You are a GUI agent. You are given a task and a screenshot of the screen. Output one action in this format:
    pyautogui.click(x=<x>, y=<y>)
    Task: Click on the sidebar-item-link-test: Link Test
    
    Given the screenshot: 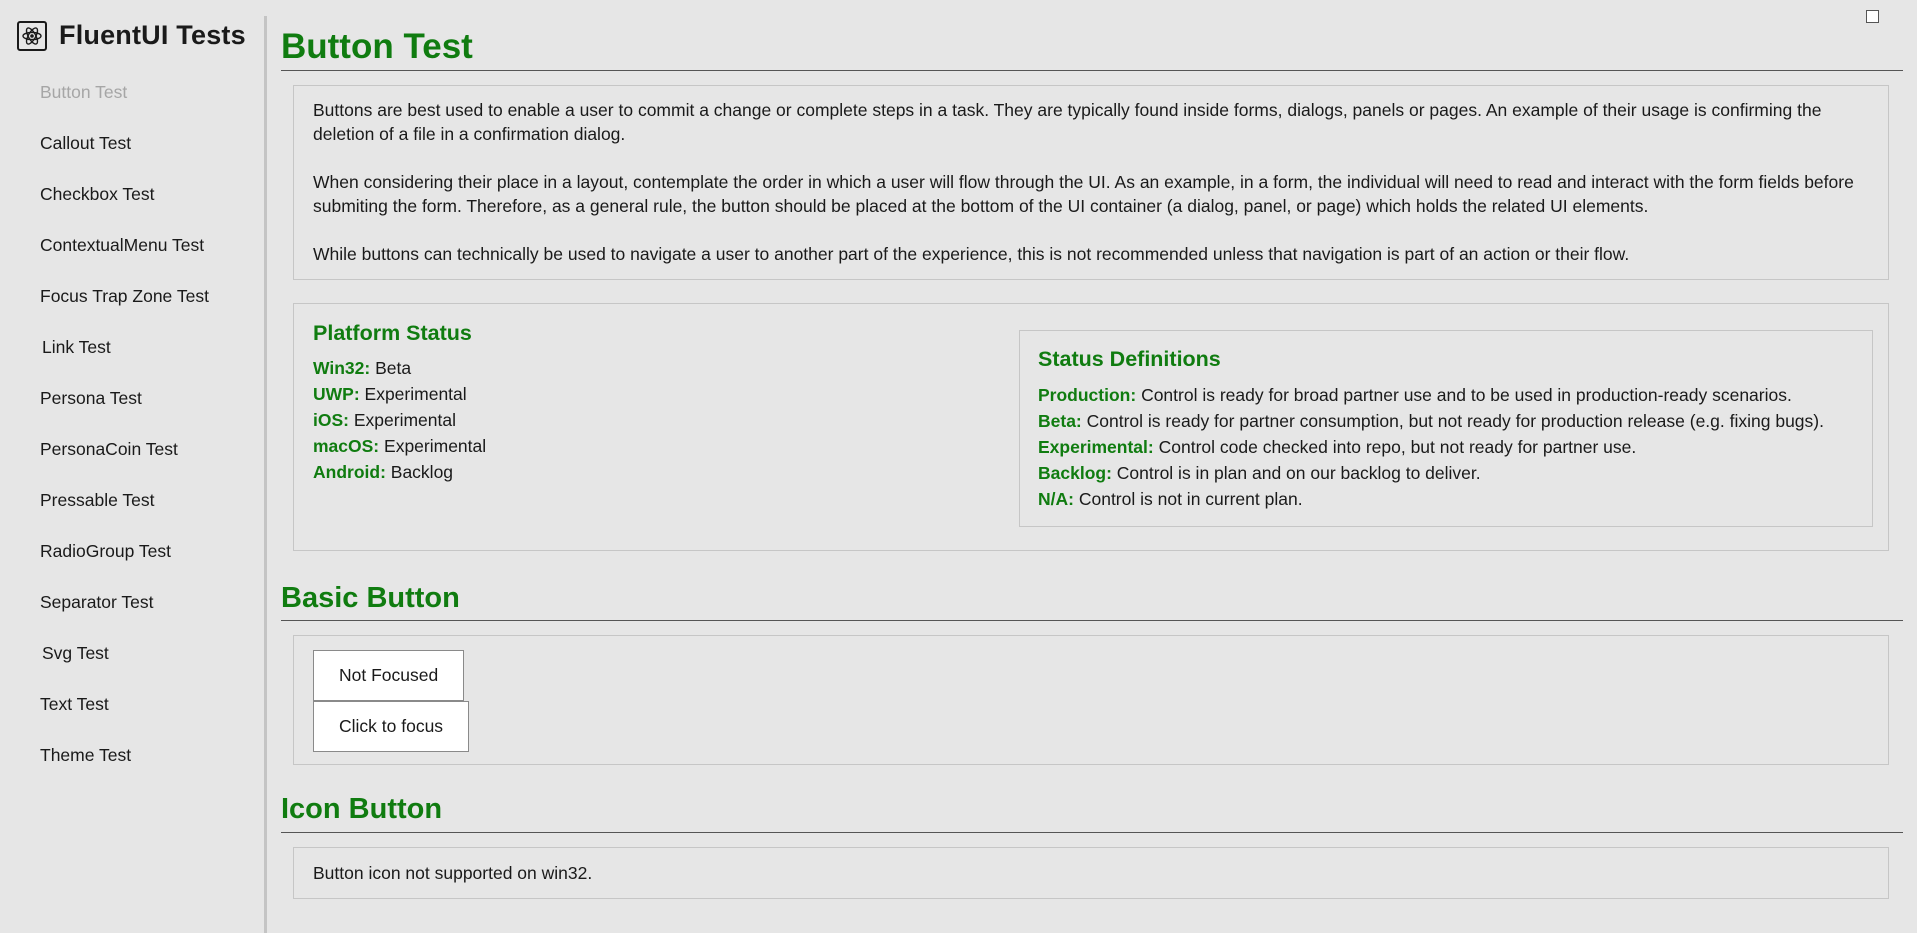 What is the action you would take?
    pyautogui.click(x=76, y=347)
    